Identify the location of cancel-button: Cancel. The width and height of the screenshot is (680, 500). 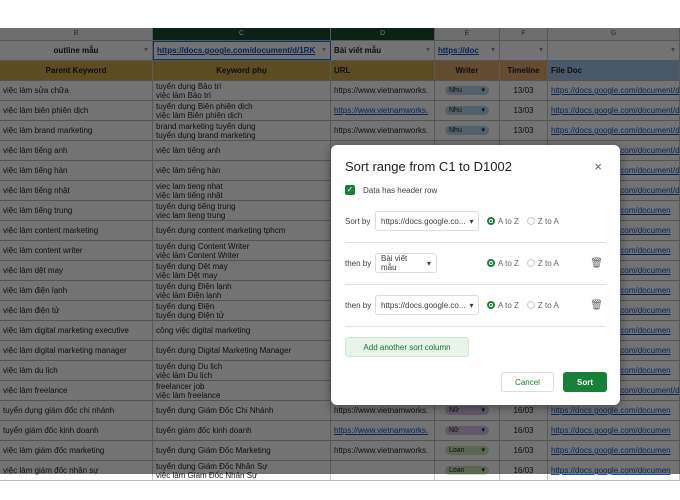
(527, 382).